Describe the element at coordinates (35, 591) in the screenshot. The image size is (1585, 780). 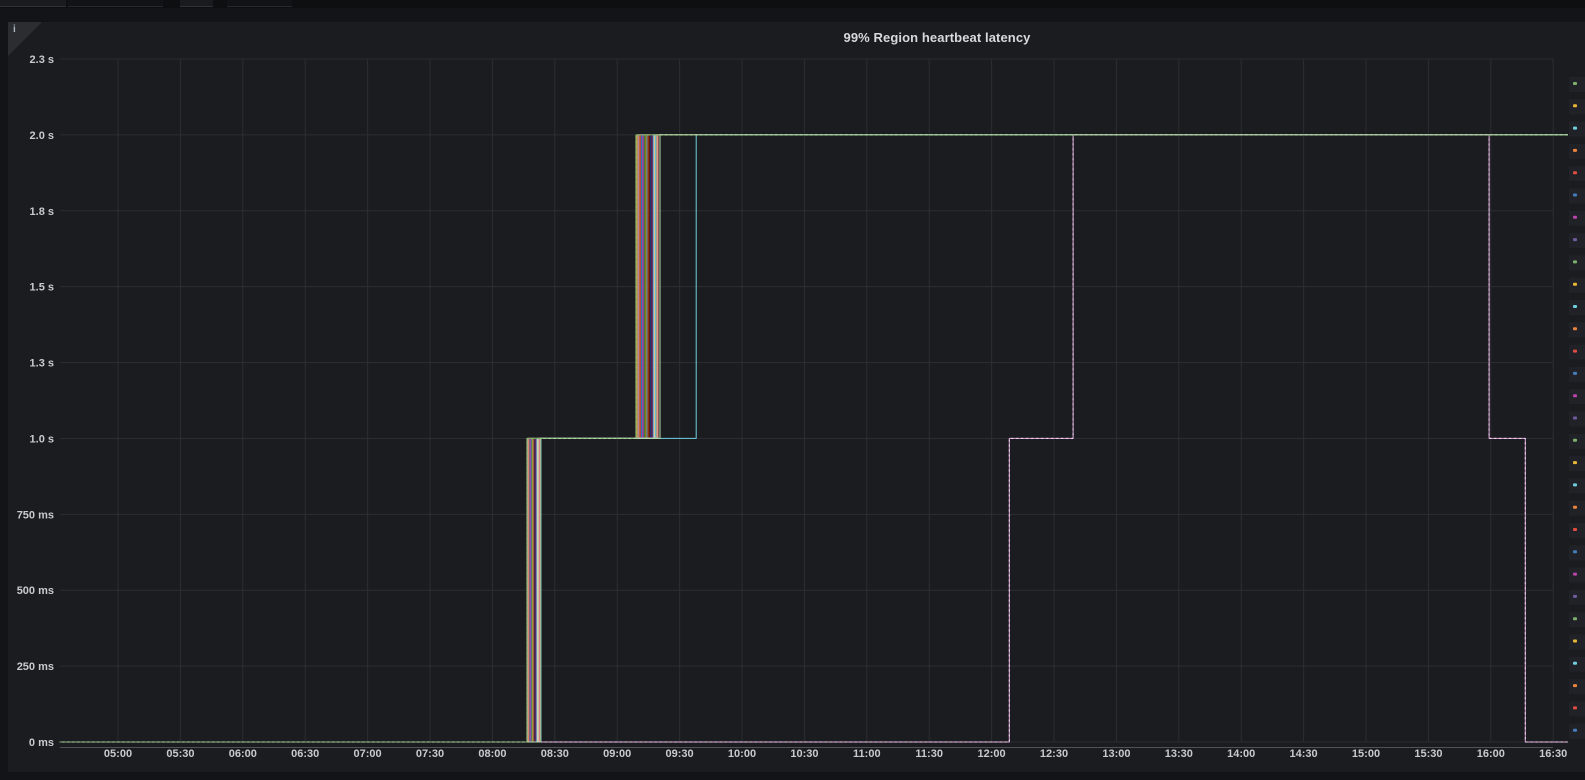
I see `y-tick-label: 500 ms` at that location.